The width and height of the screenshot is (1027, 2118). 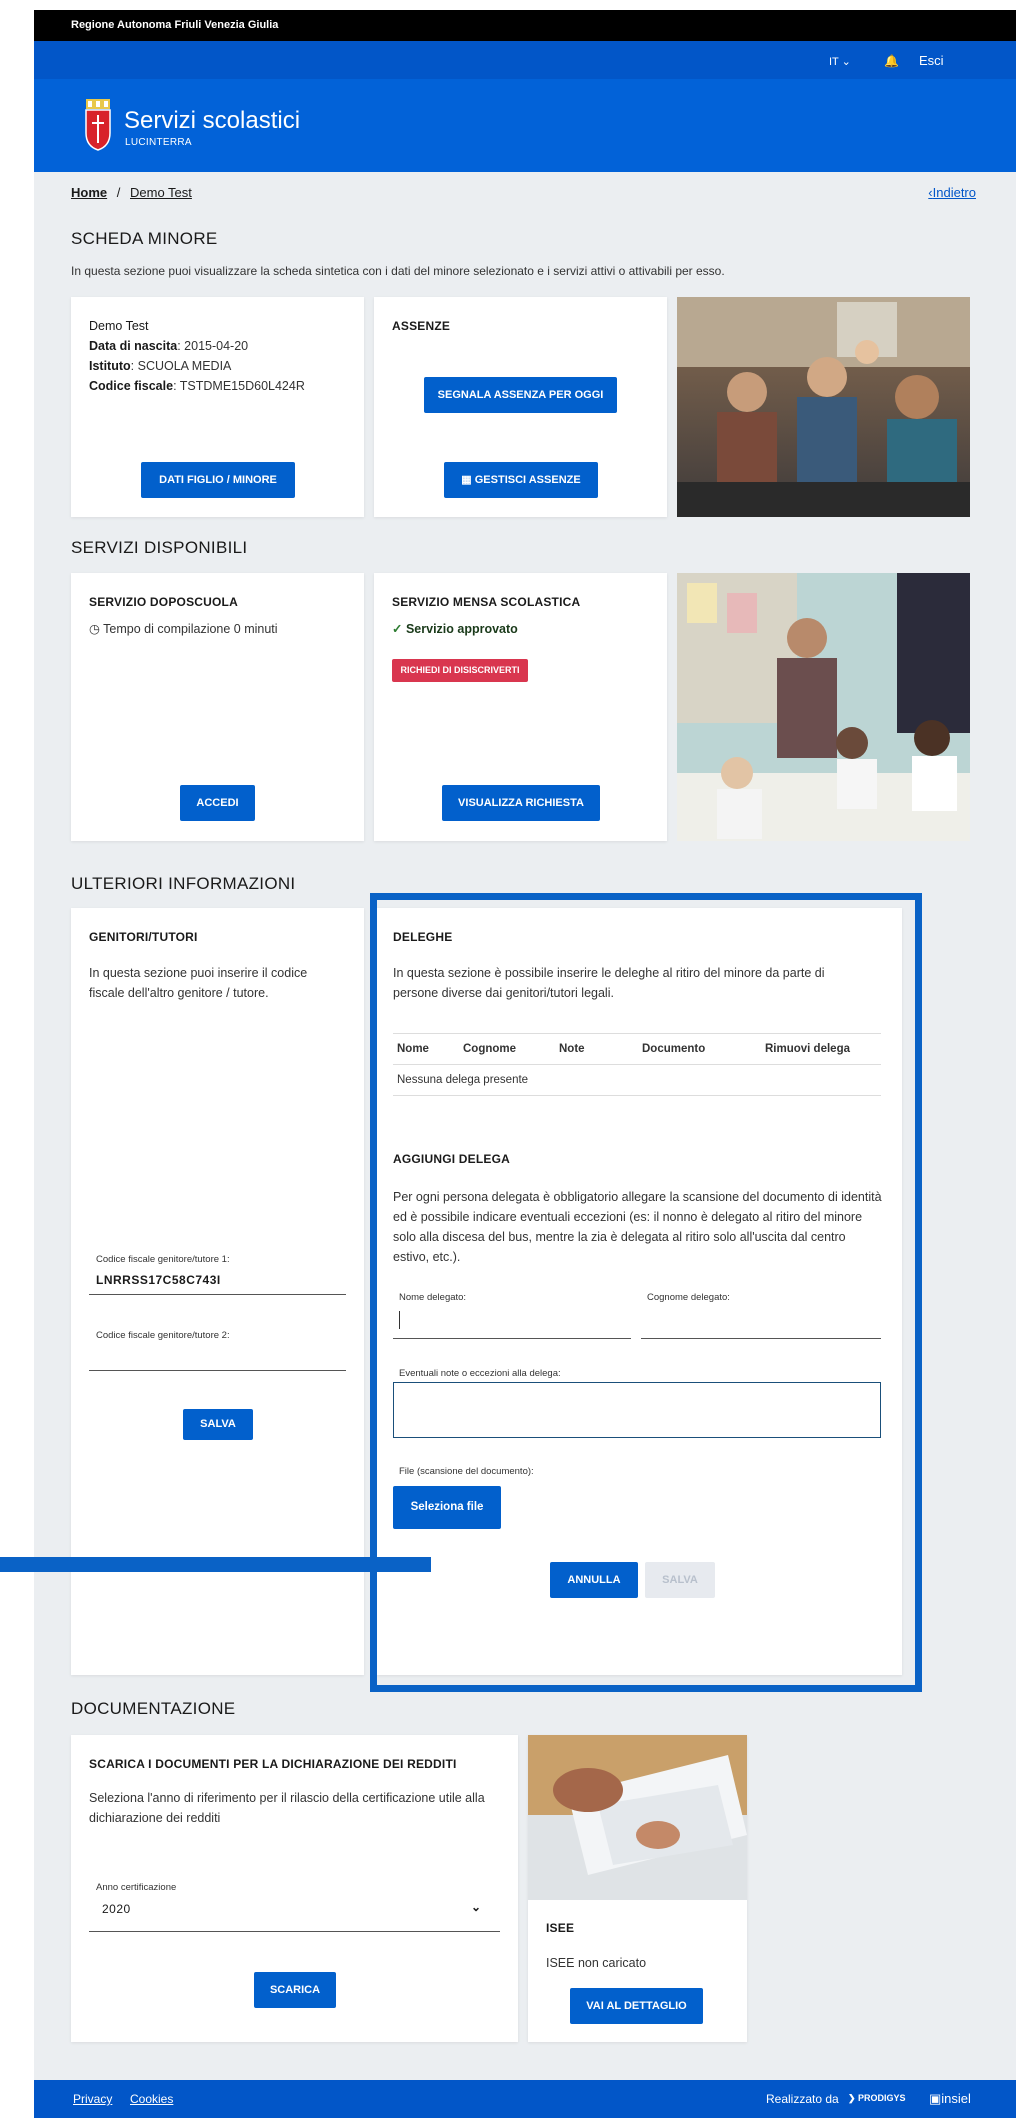 I want to click on cf2-input, so click(x=221, y=1358).